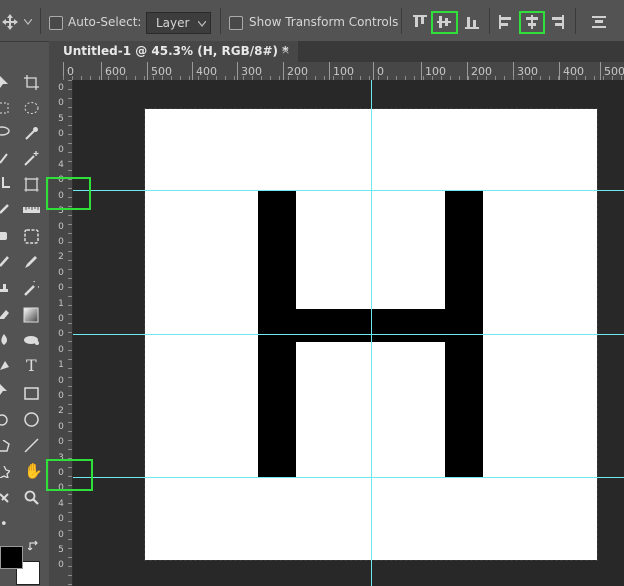  Describe the element at coordinates (31, 210) in the screenshot. I see `ruler-tool-icon` at that location.